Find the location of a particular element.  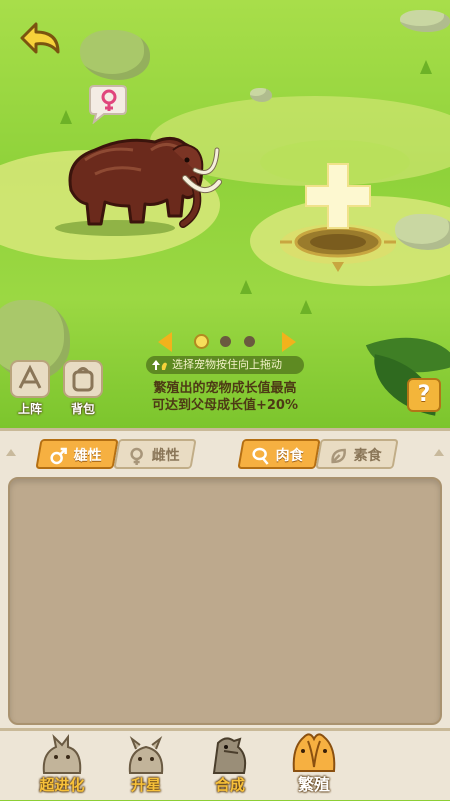

breeding-info-line1: 繁殖出的宠物成长值最高 is located at coordinates (225, 388).